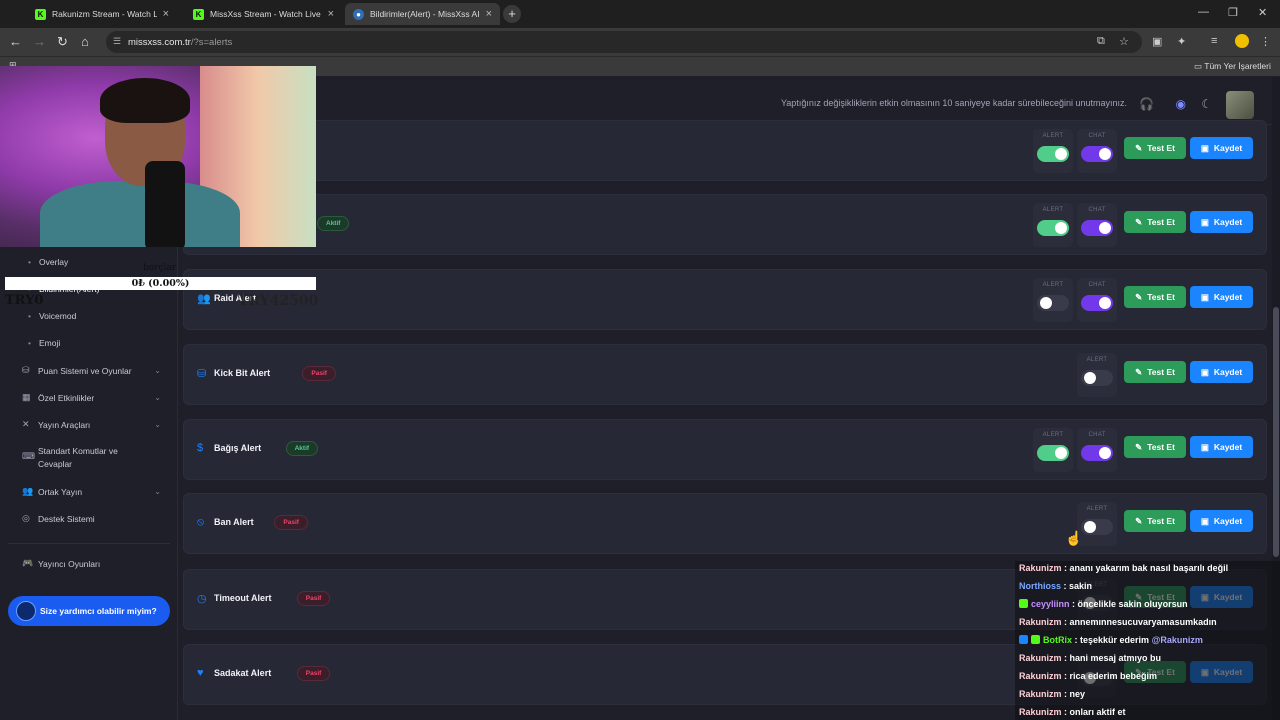  Describe the element at coordinates (117, 41) in the screenshot. I see `site-info-icon: ☰` at that location.